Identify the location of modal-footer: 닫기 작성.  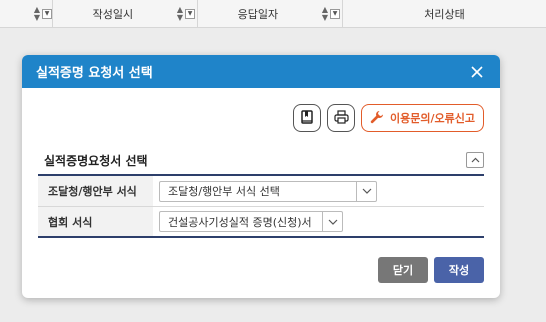
(431, 270).